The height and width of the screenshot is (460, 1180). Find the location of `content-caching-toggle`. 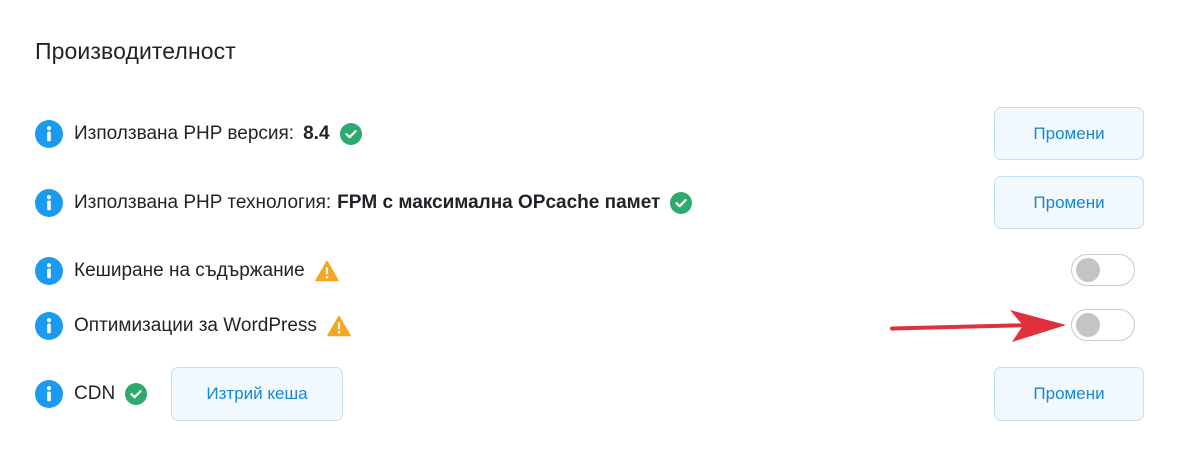

content-caching-toggle is located at coordinates (1103, 270).